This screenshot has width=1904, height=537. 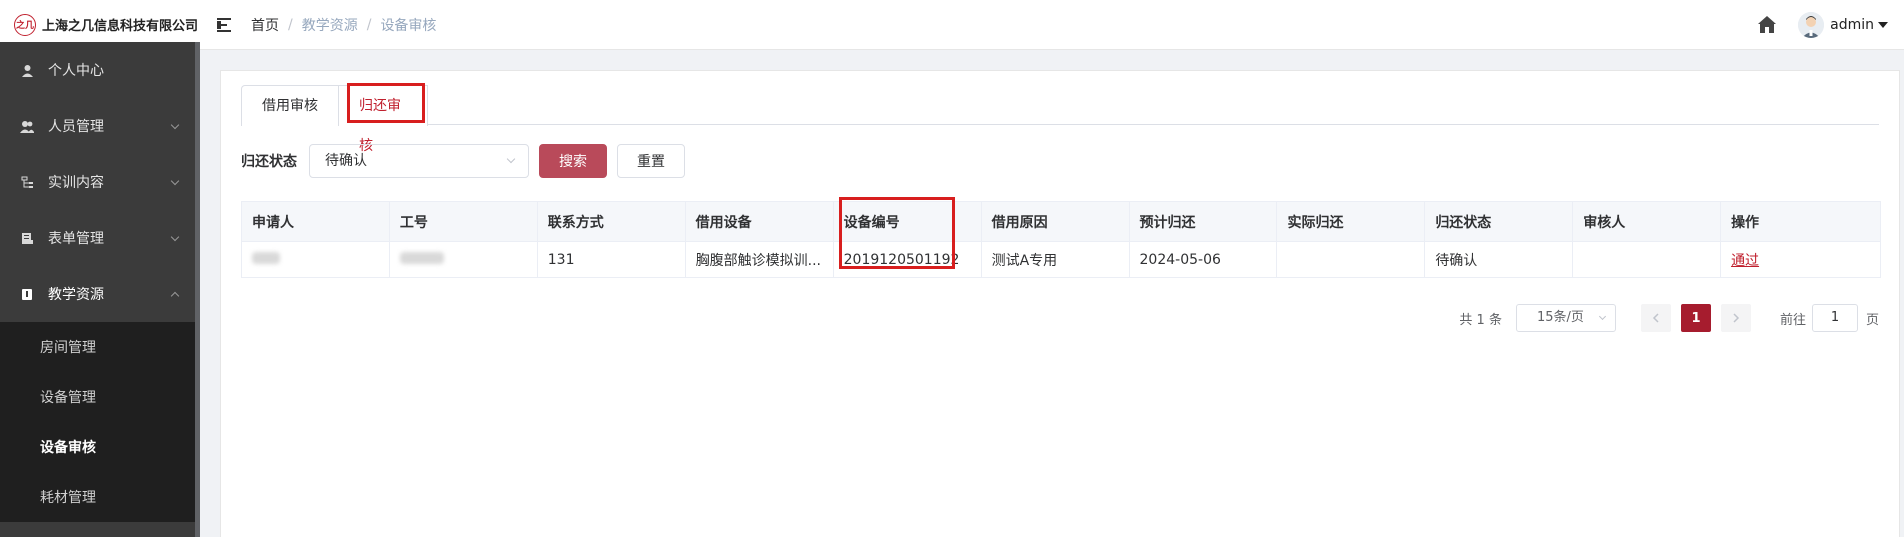 What do you see at coordinates (1351, 259) in the screenshot?
I see `cell-actual-return` at bounding box center [1351, 259].